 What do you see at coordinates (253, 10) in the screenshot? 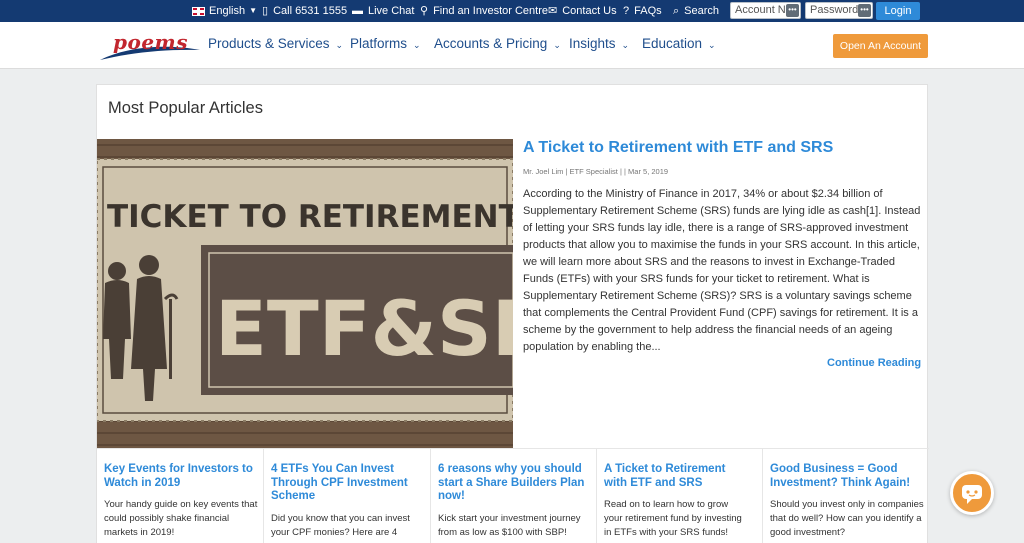
I see `caret-down-icon: ▼` at bounding box center [253, 10].